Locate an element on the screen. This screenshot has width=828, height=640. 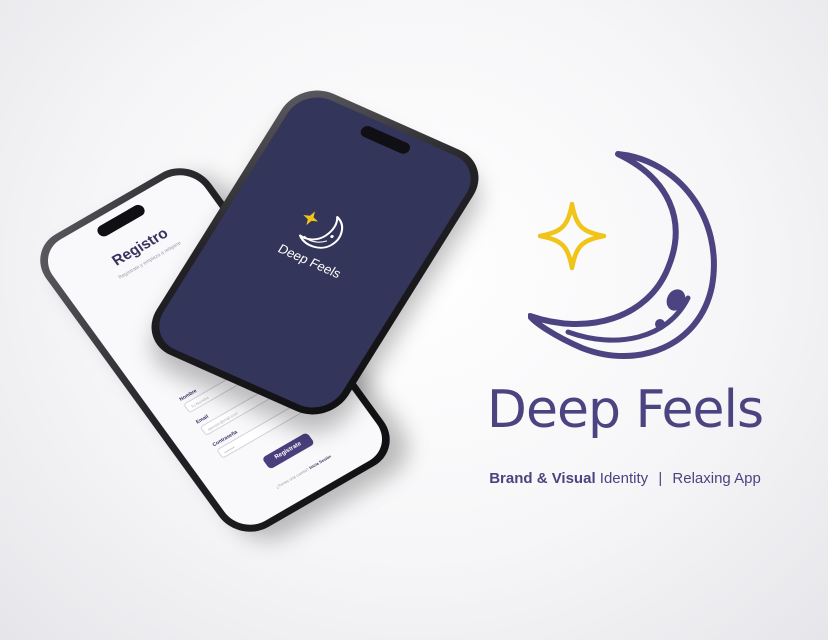
moon-star-icon is located at coordinates (622, 255).